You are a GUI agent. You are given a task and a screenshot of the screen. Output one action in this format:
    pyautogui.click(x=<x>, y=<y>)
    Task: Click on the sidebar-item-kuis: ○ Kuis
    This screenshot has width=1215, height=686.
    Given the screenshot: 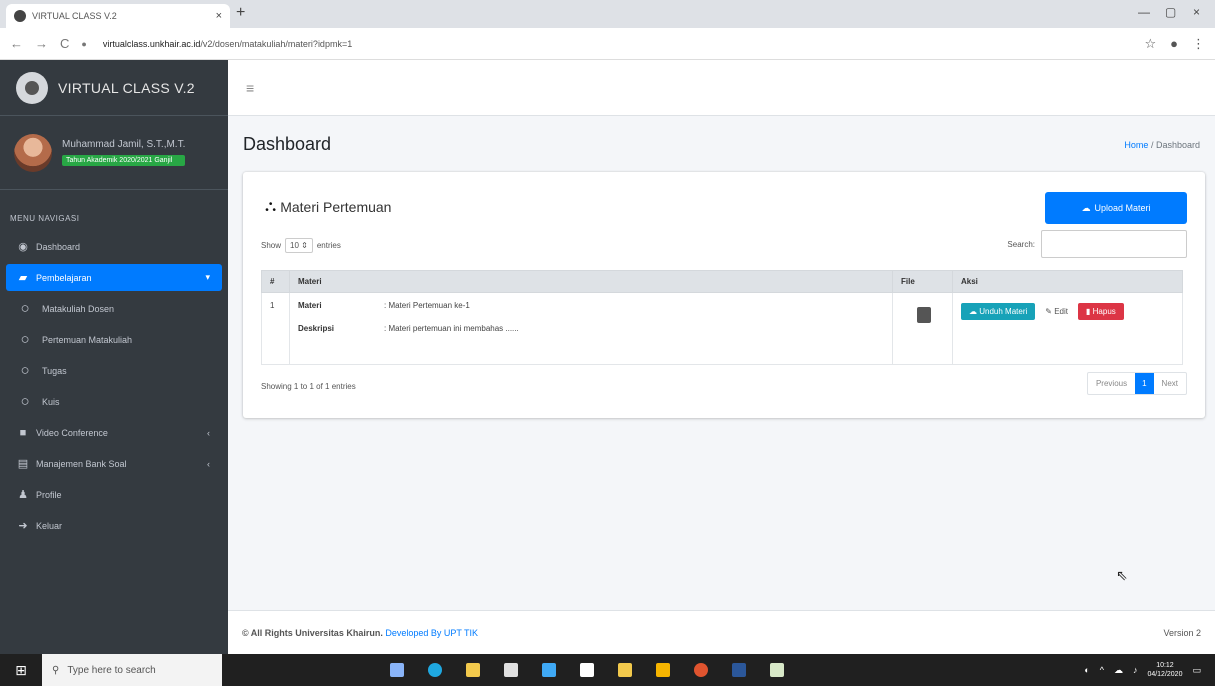 What is the action you would take?
    pyautogui.click(x=114, y=401)
    